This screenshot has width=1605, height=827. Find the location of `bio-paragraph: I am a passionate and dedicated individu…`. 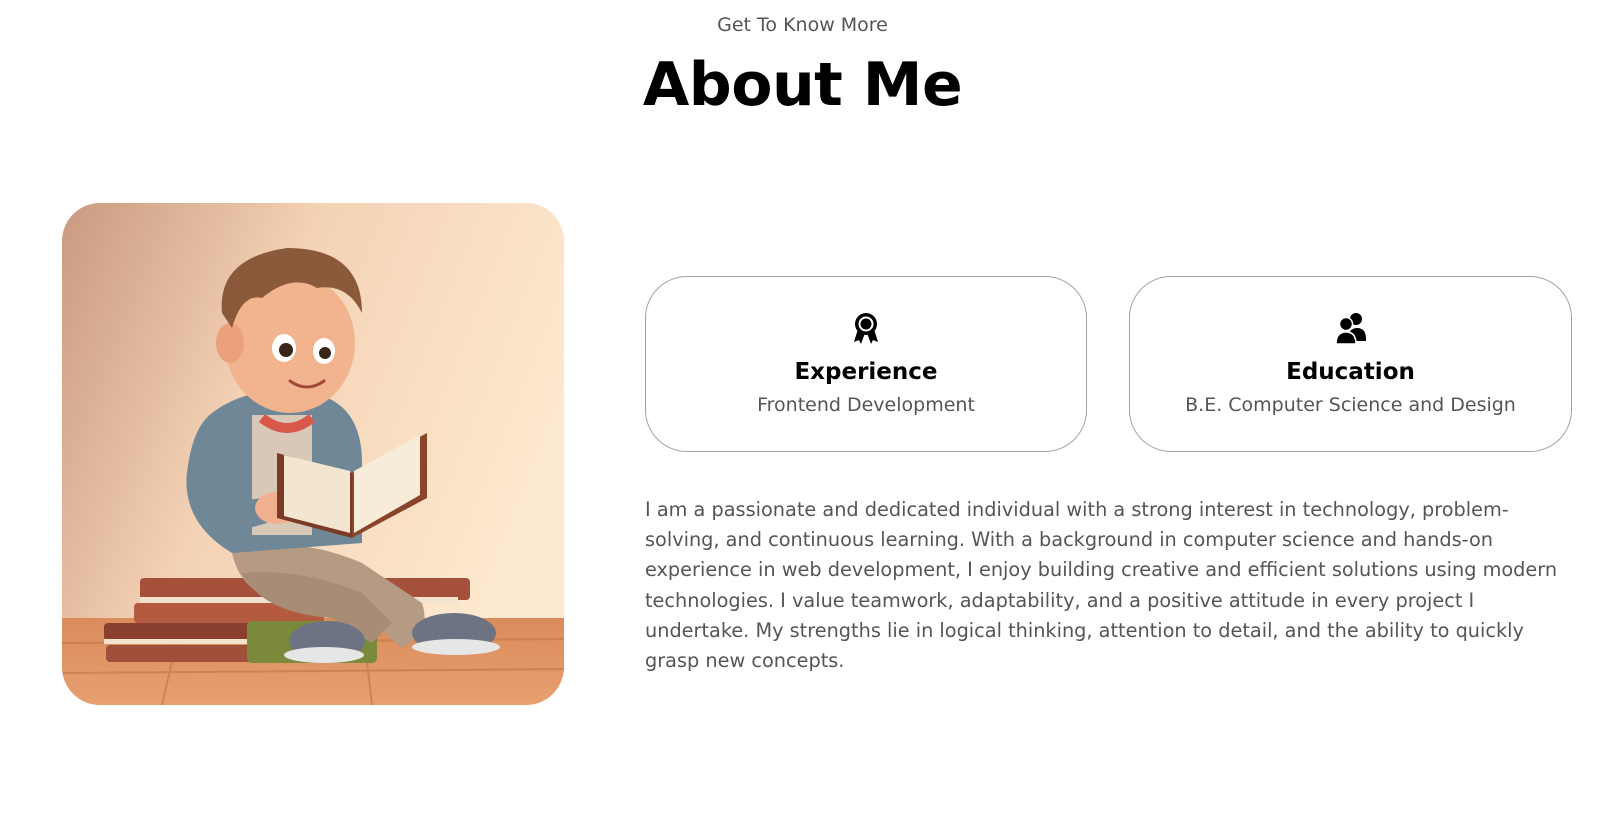

bio-paragraph: I am a passionate and dedicated individu… is located at coordinates (1101, 585).